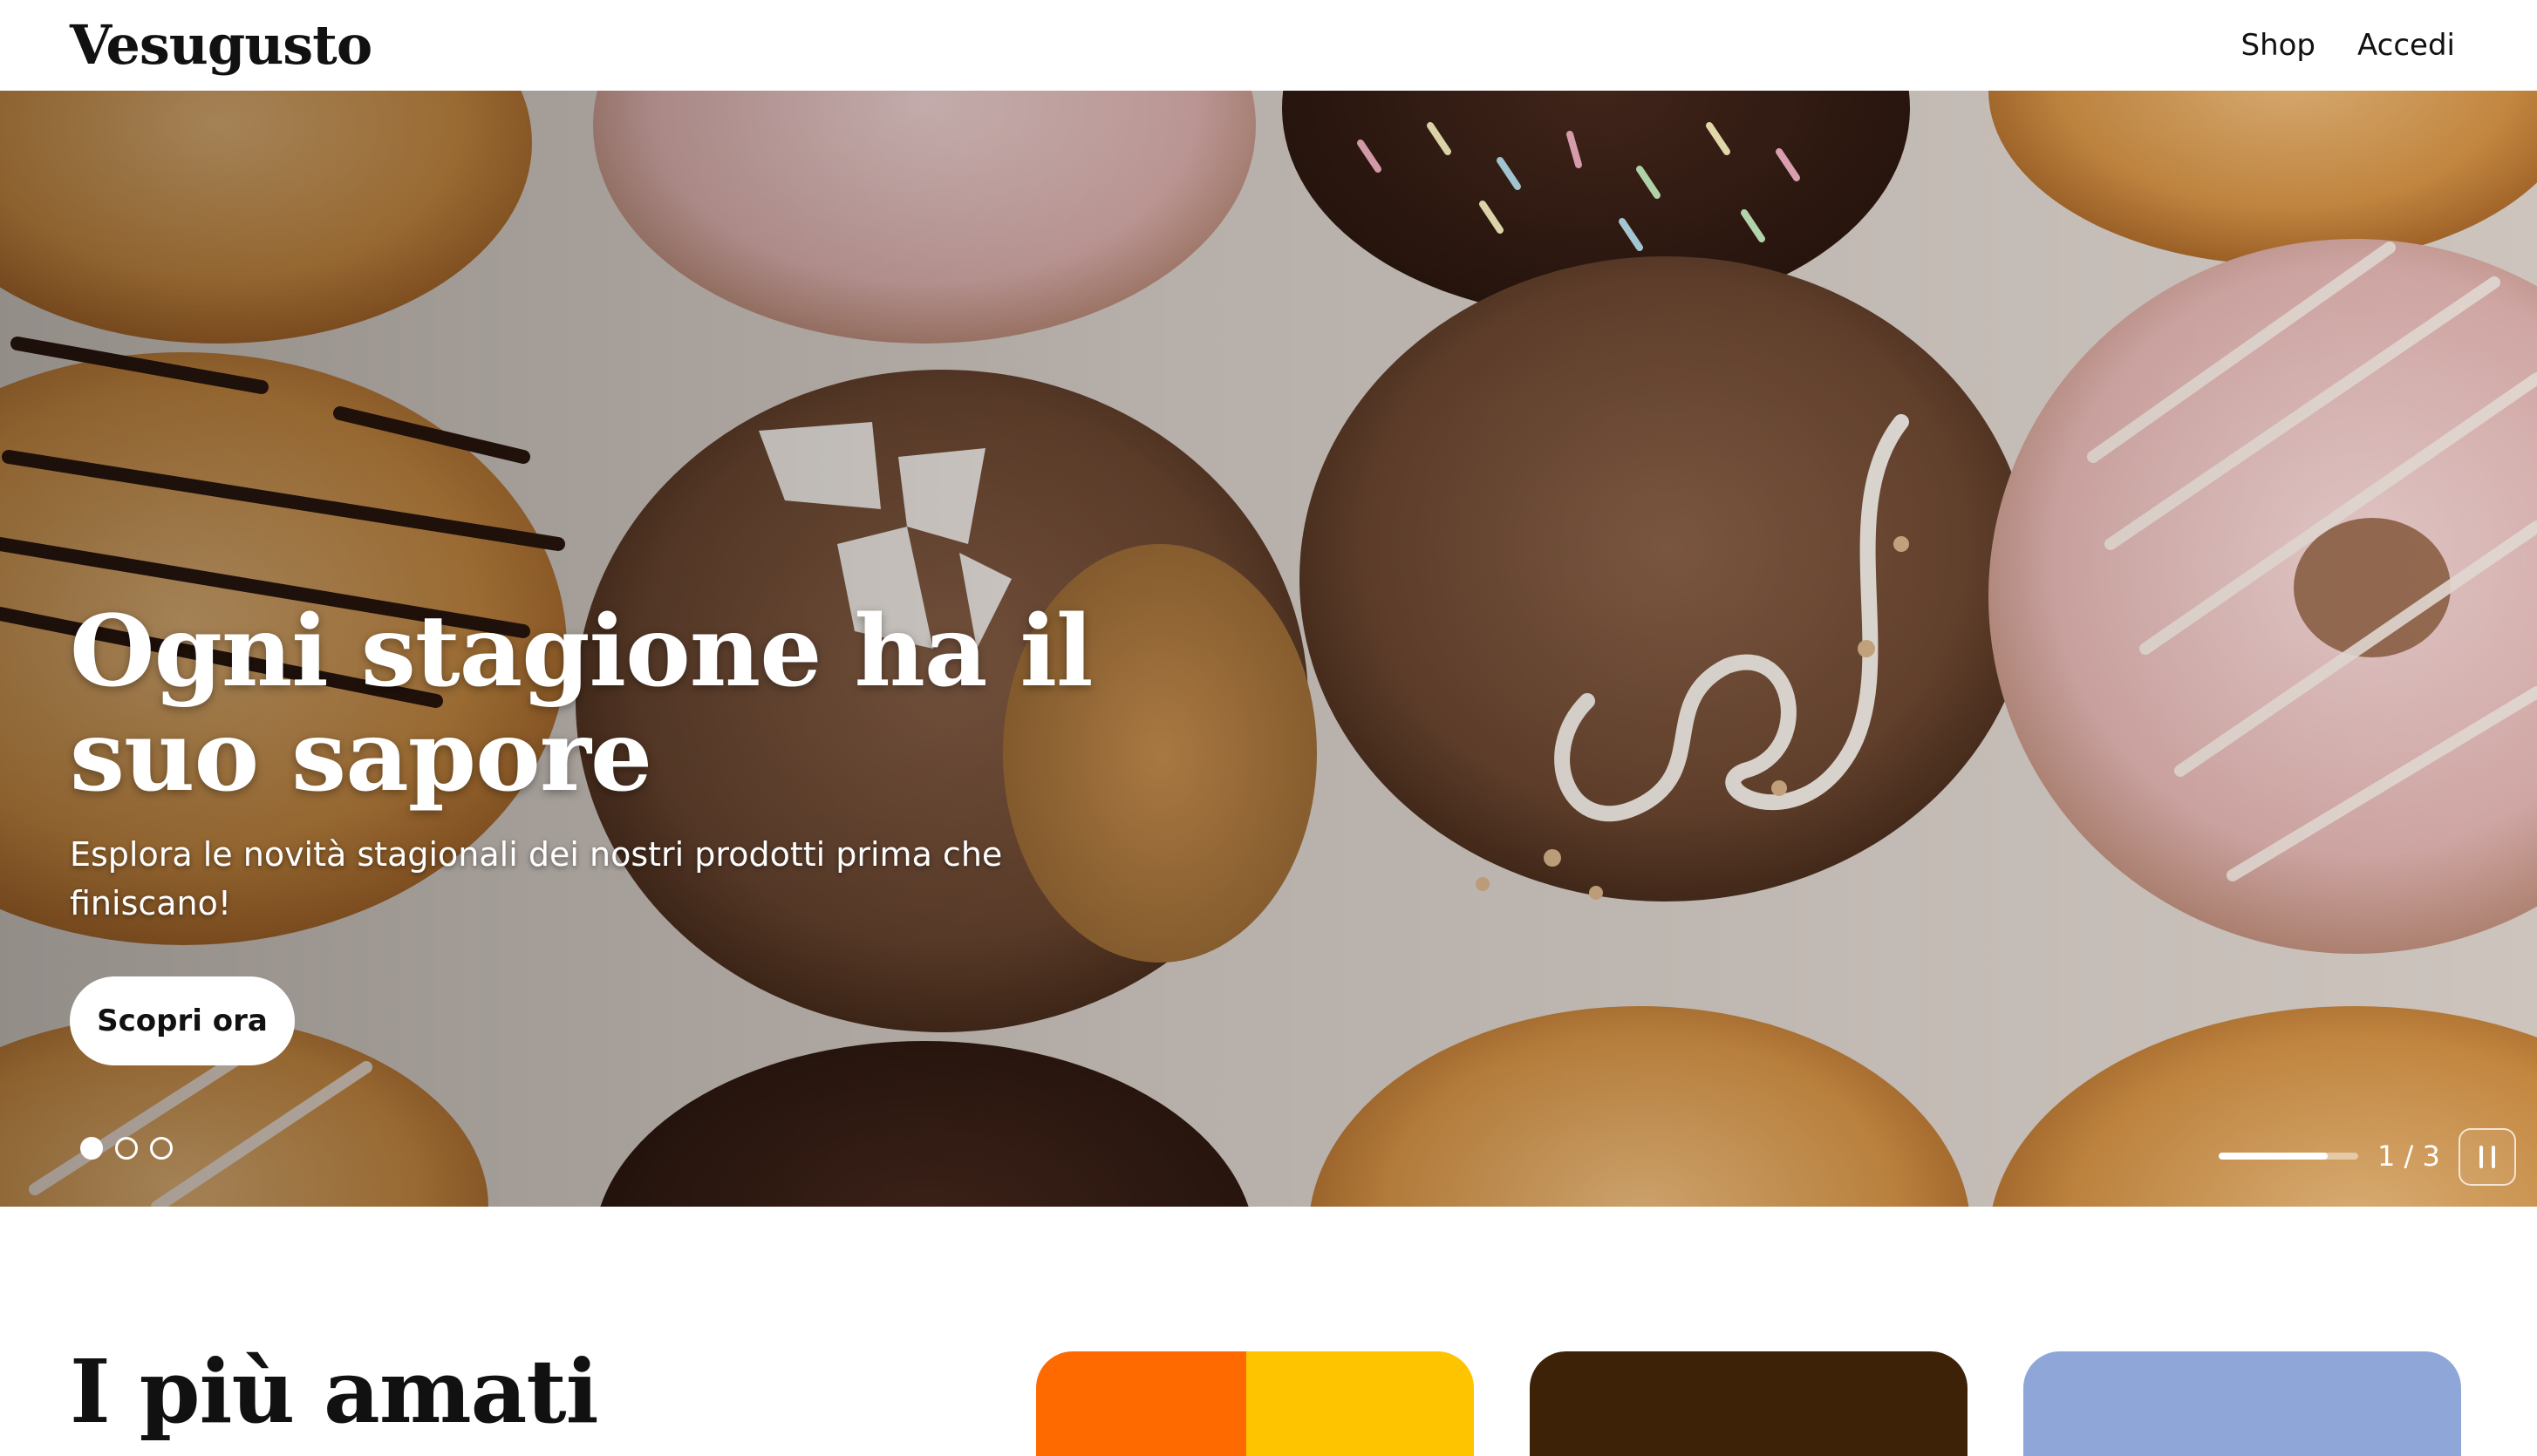  Describe the element at coordinates (582, 704) in the screenshot. I see `hero-title: Ogni stagione ha il suo sapore` at that location.